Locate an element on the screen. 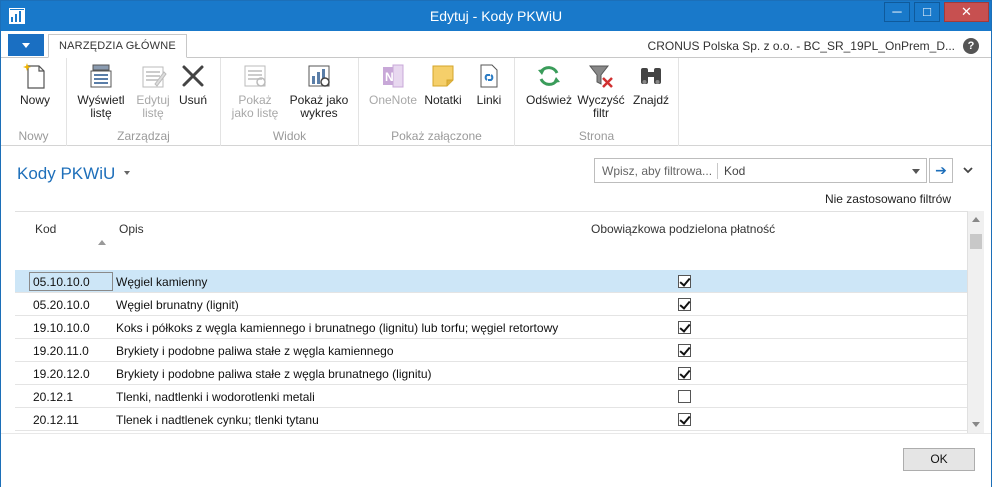 The width and height of the screenshot is (992, 487). ribbon-group-page: Odśwież Wyczyść filtr Znajdź Strona is located at coordinates (597, 102).